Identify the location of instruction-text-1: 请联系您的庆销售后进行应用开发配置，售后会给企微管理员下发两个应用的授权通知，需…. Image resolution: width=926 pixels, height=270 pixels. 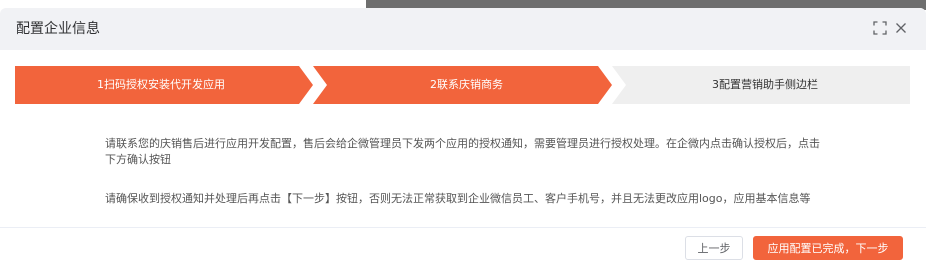
(462, 151).